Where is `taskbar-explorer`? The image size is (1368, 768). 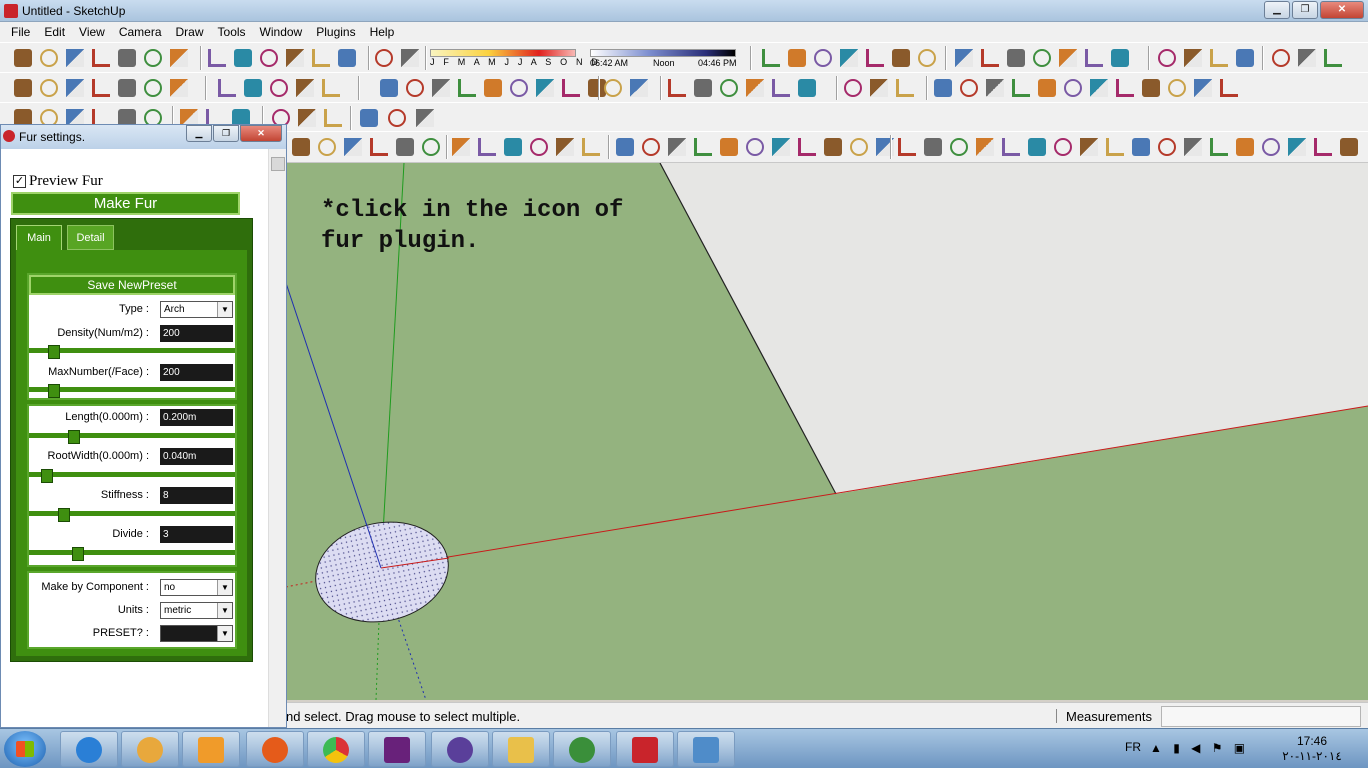 taskbar-explorer is located at coordinates (521, 749).